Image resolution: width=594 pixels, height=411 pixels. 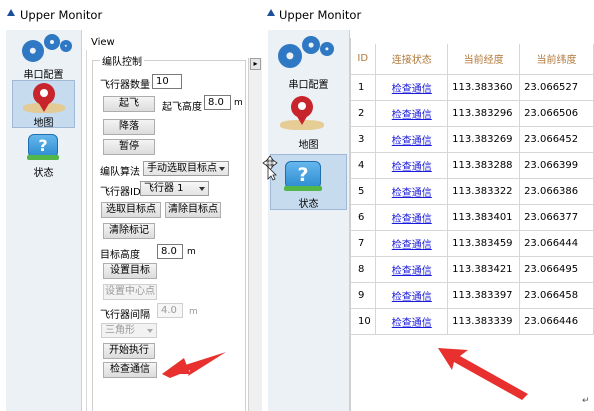 I want to click on cell-latitude: 23.066444, so click(x=556, y=243).